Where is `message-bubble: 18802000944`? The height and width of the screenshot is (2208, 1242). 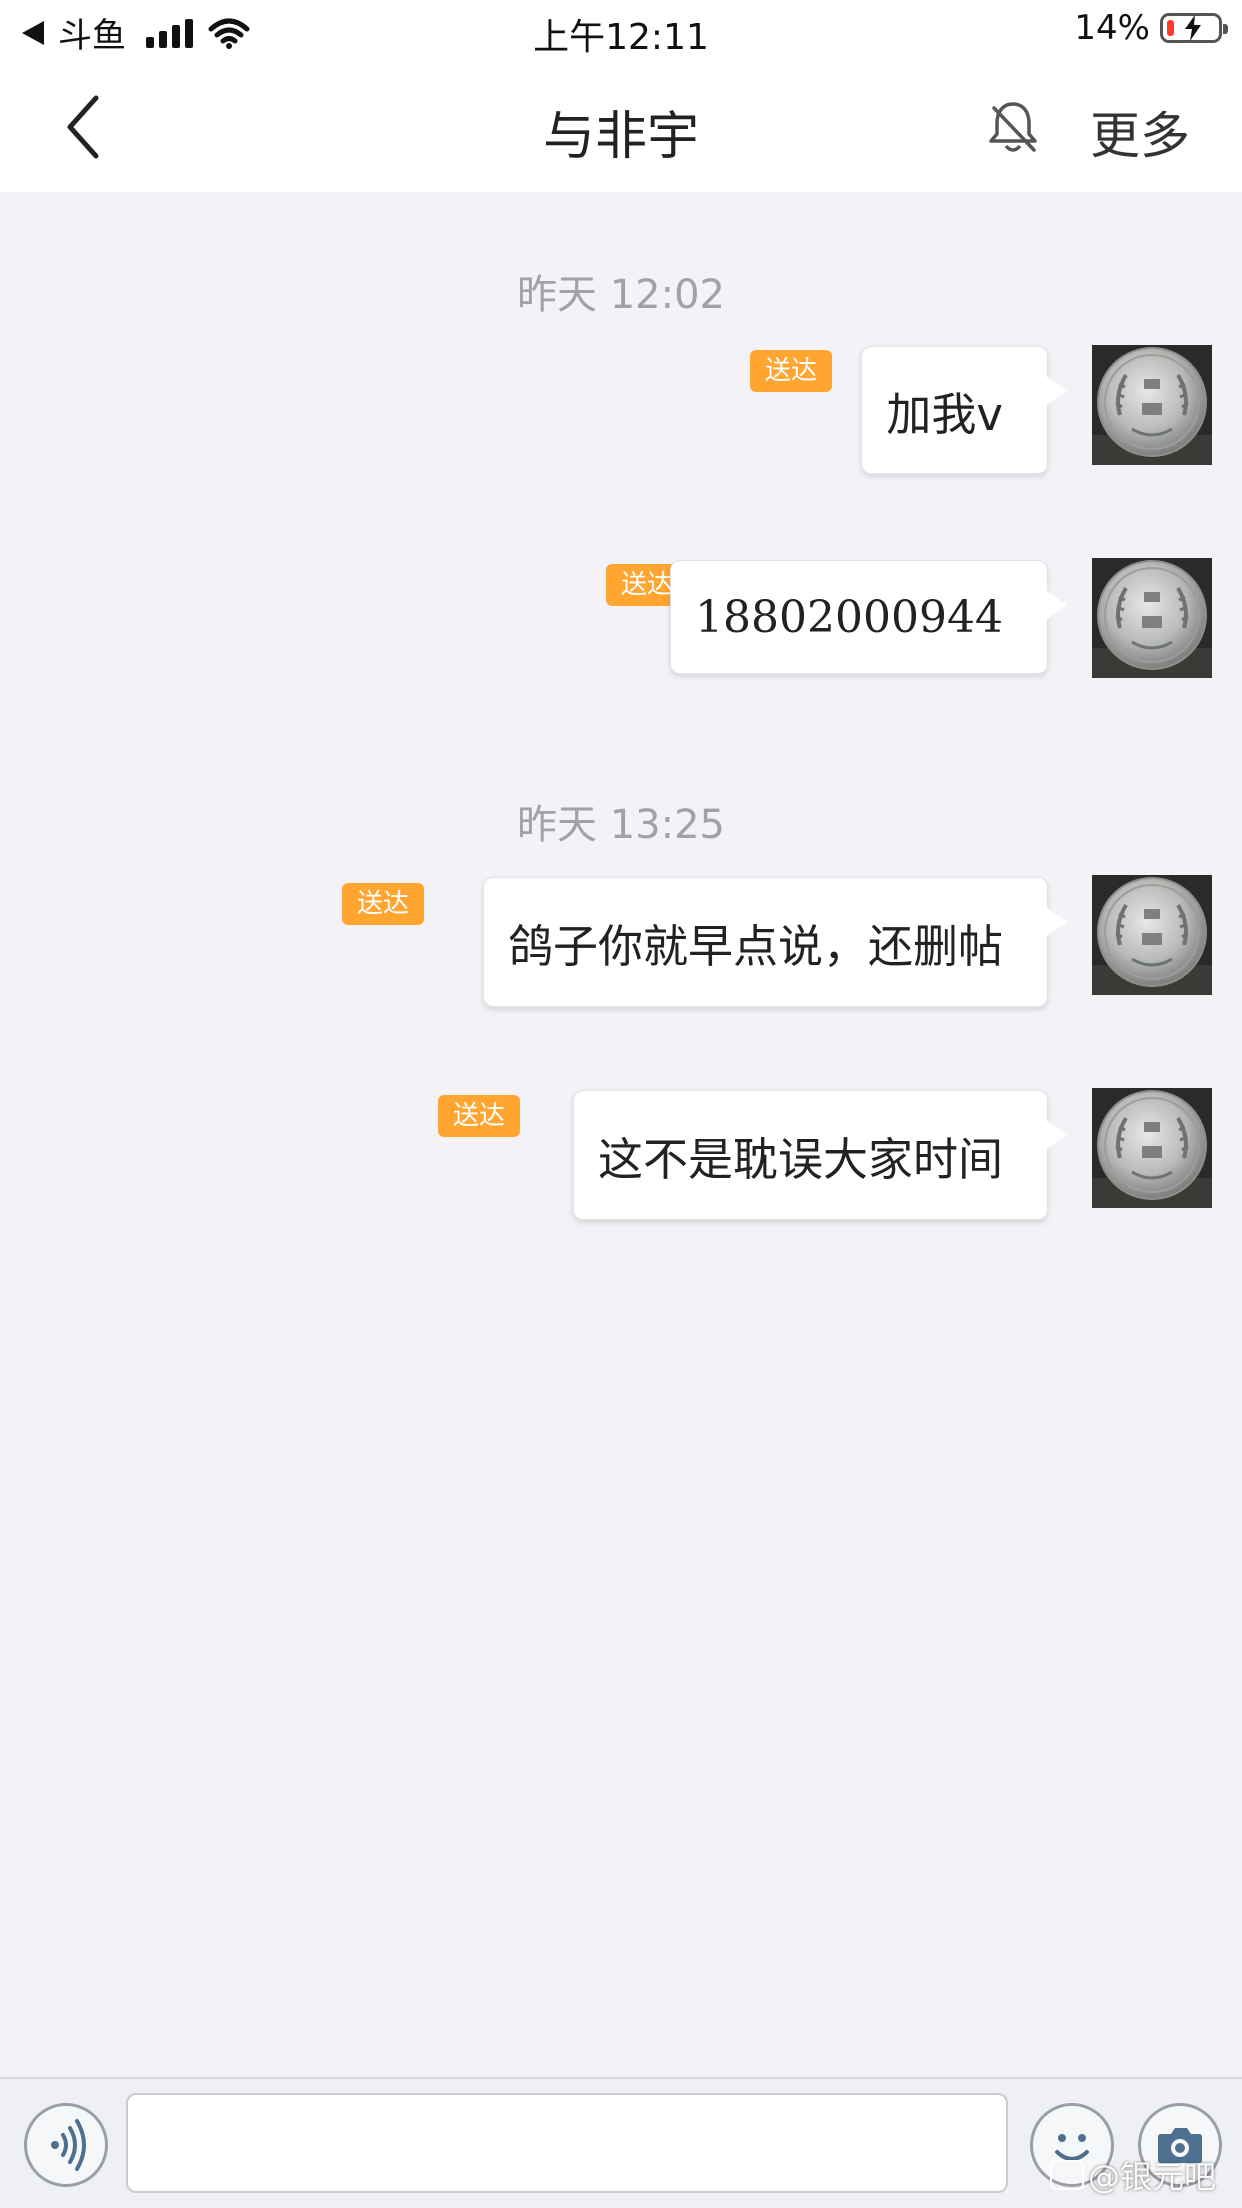
message-bubble: 18802000944 is located at coordinates (868, 617).